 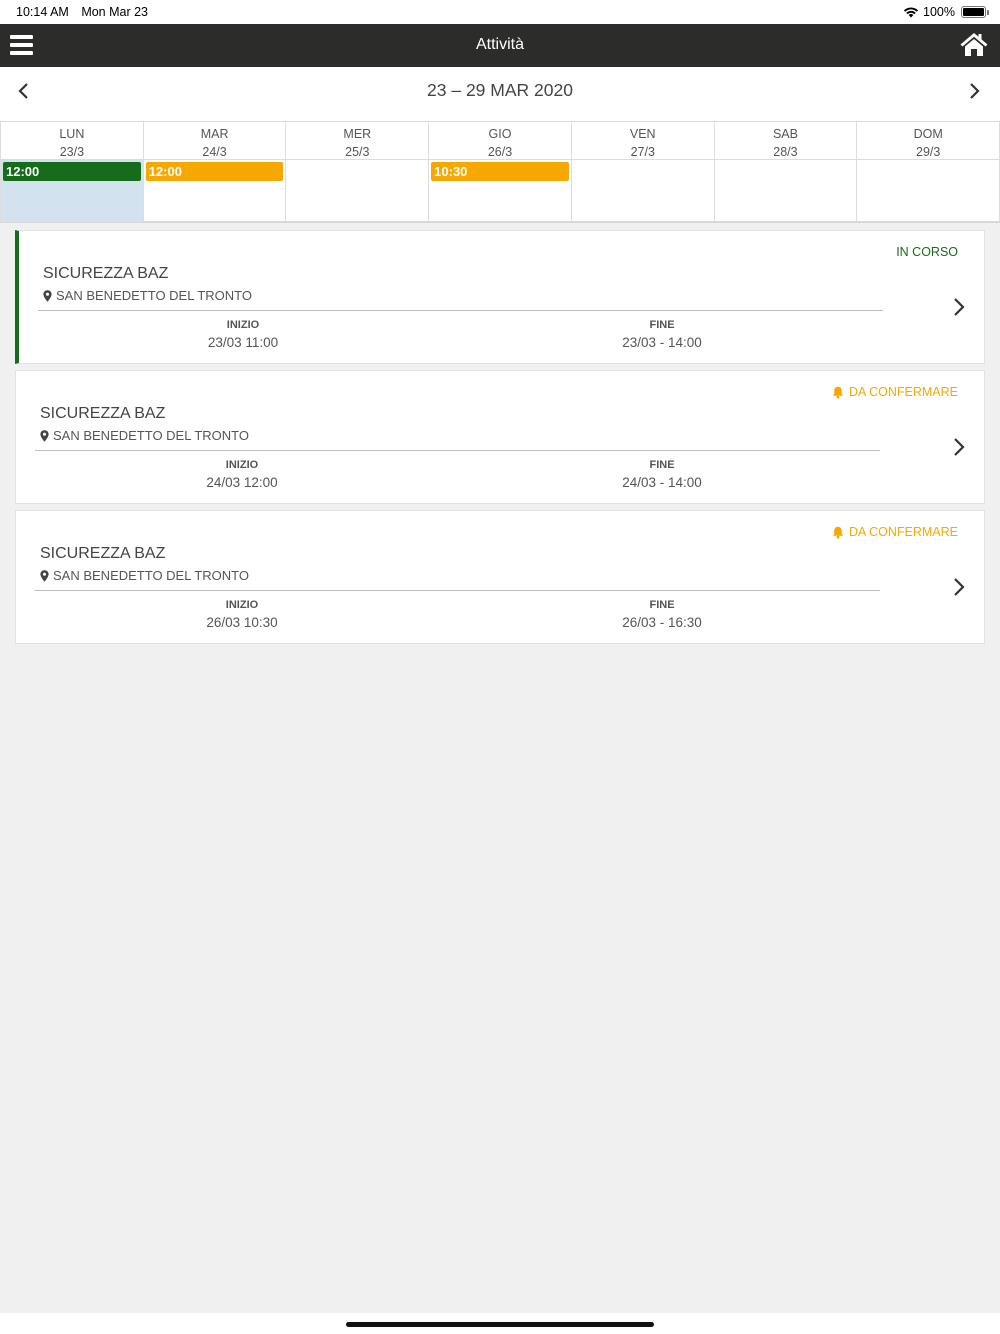 What do you see at coordinates (243, 334) in the screenshot?
I see `start-column: INIZIO 23/03 11:00` at bounding box center [243, 334].